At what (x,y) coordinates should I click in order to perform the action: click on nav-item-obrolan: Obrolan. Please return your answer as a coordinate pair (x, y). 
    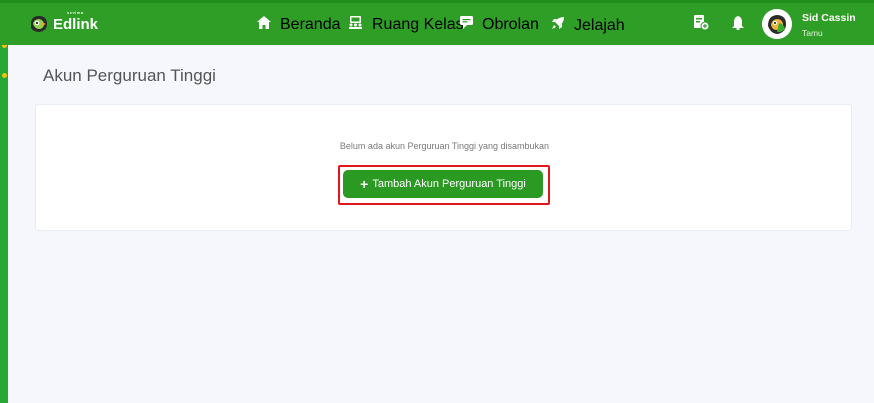
    Looking at the image, I should click on (499, 25).